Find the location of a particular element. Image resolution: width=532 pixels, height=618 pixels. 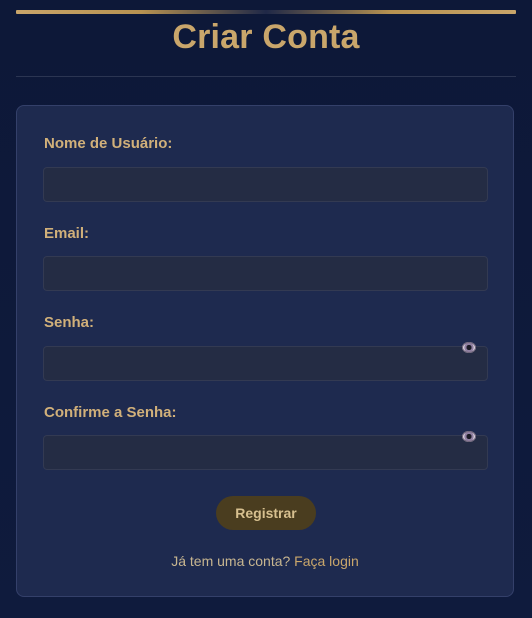

password-visibility-eye-icon is located at coordinates (469, 347).